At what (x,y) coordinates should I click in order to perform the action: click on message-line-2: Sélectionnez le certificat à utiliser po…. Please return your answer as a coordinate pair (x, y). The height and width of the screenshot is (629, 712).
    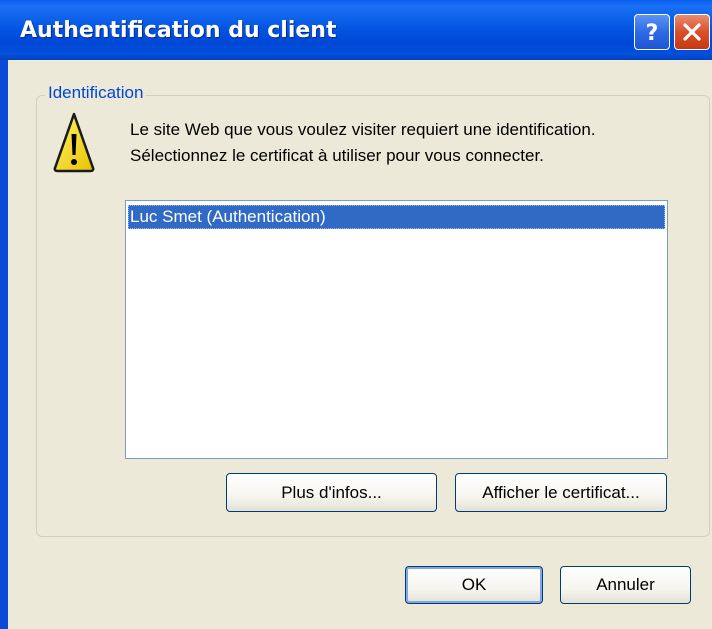
    Looking at the image, I should click on (337, 155).